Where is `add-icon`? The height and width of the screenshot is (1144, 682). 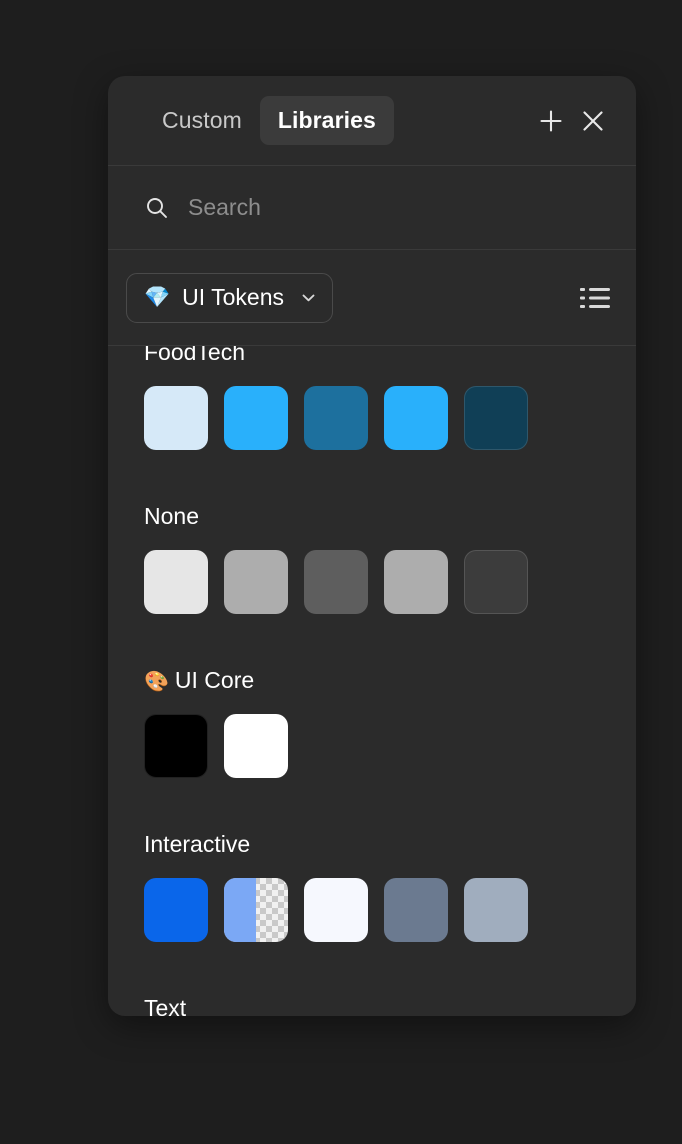 add-icon is located at coordinates (551, 121).